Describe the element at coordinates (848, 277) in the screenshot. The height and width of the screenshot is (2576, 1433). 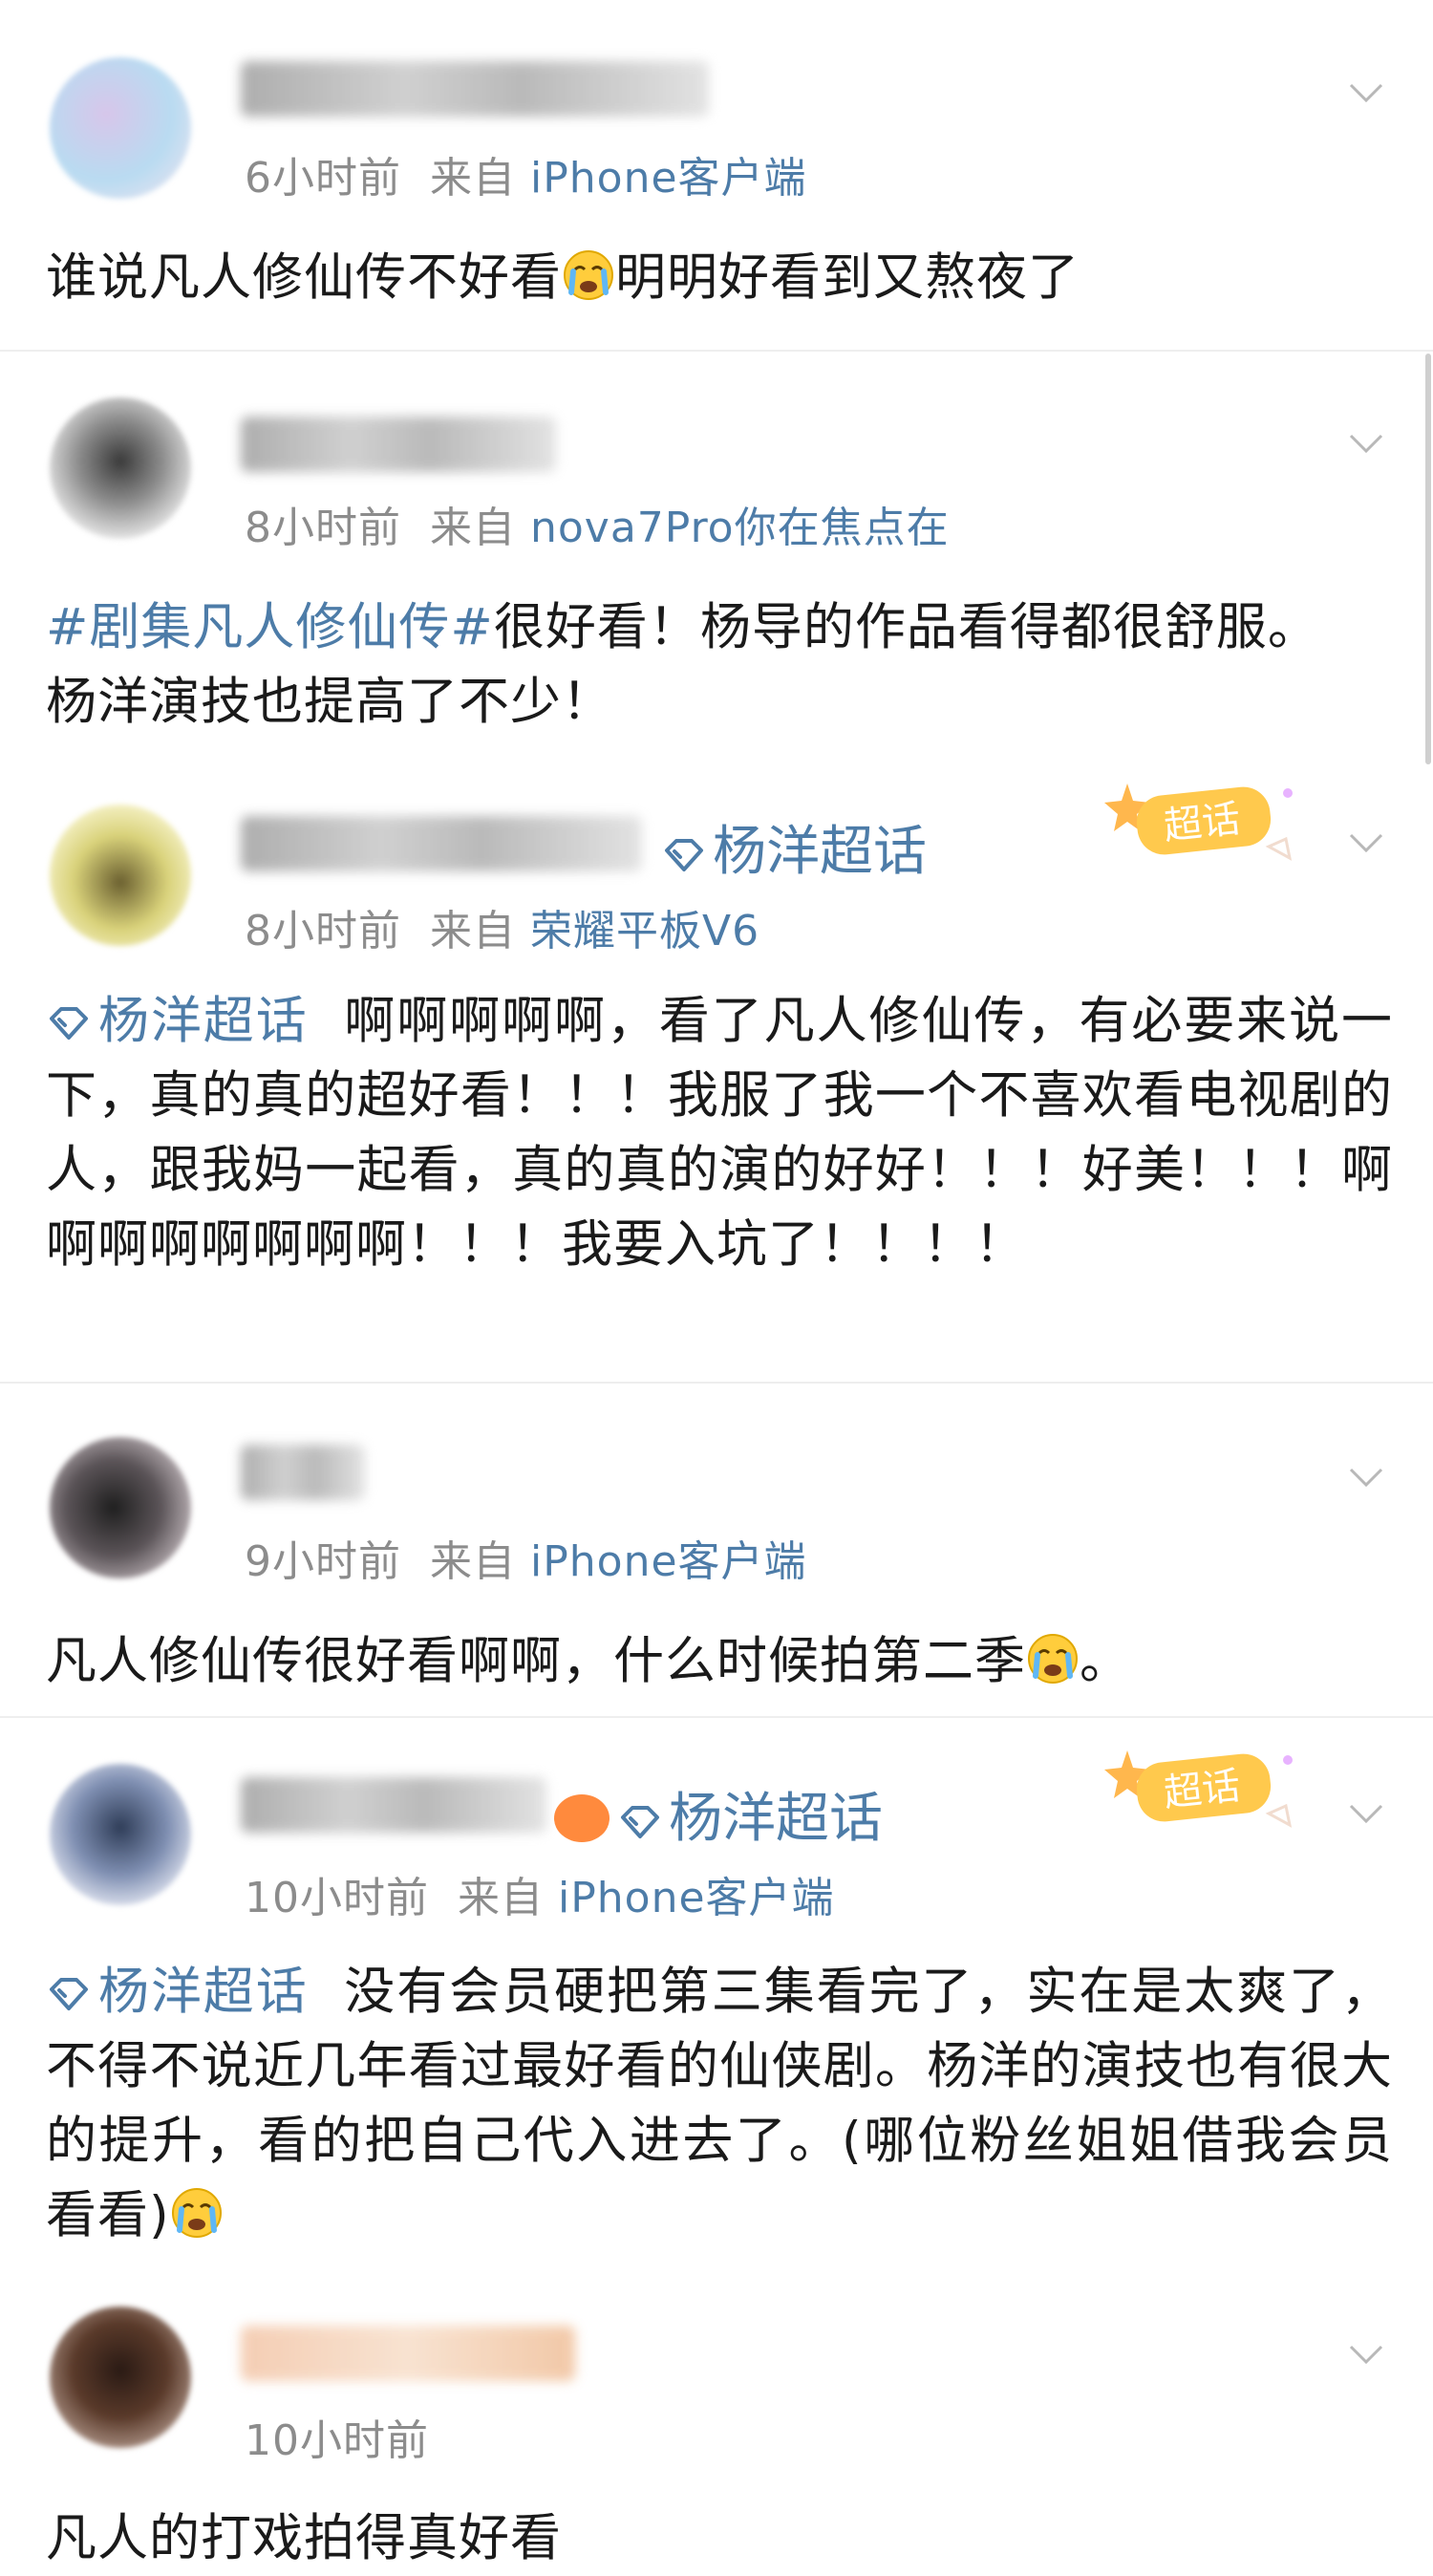
I see `comment-text-part: 明明好看到又熬夜了` at that location.